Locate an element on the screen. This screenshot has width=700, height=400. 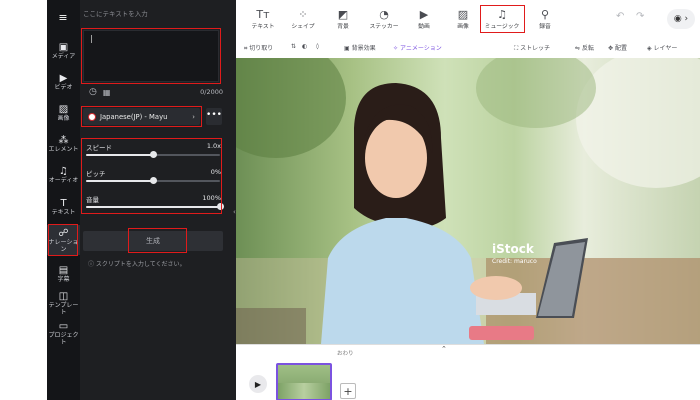
record-button: ◉ › is located at coordinates (681, 19).